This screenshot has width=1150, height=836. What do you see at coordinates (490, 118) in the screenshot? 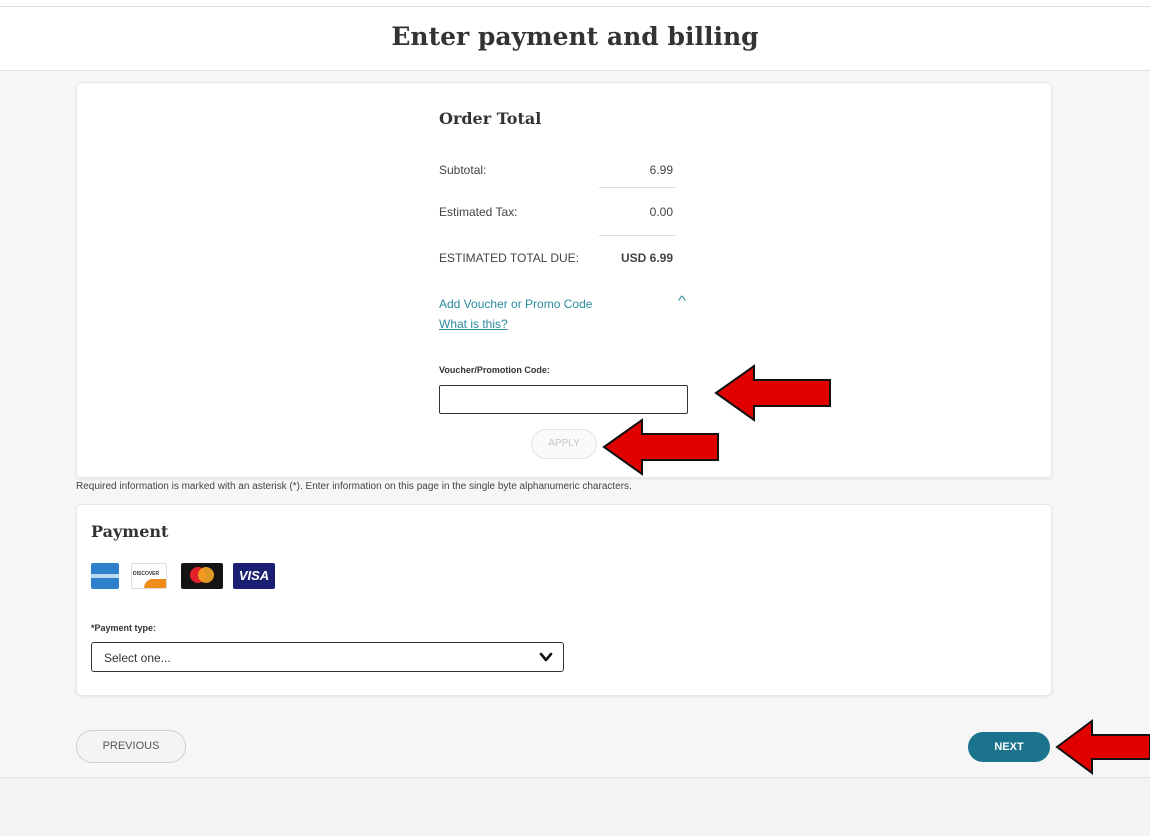
I see `order-total-title: Order Total` at bounding box center [490, 118].